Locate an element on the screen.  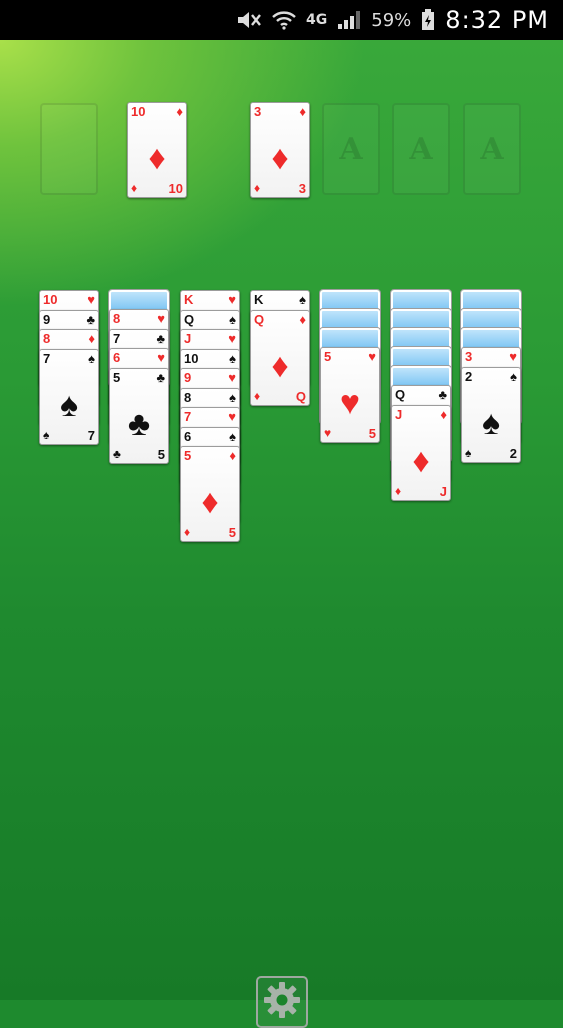
mute-icon is located at coordinates (249, 20).